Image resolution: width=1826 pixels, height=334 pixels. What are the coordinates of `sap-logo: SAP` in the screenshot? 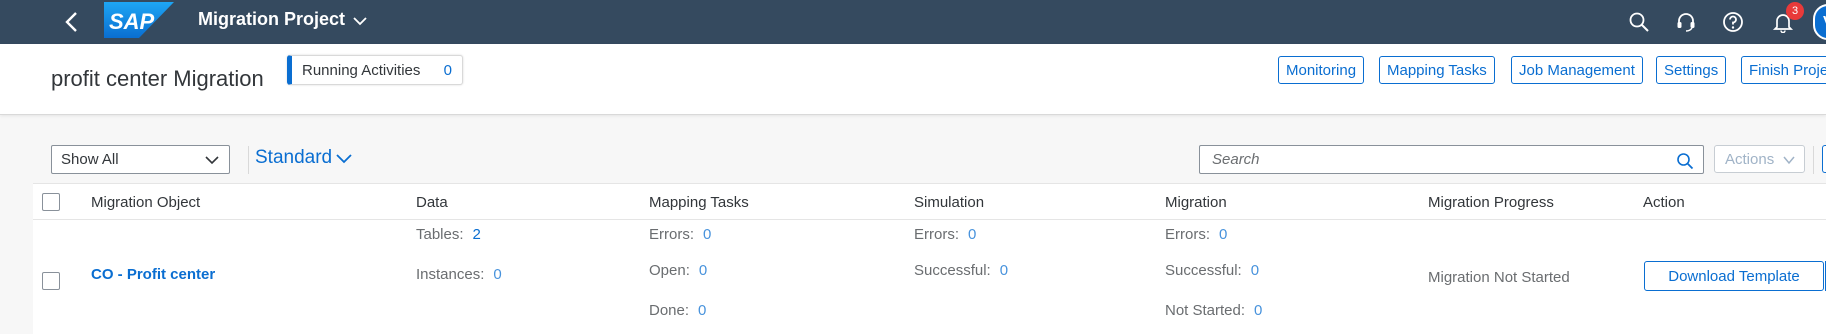 It's located at (139, 20).